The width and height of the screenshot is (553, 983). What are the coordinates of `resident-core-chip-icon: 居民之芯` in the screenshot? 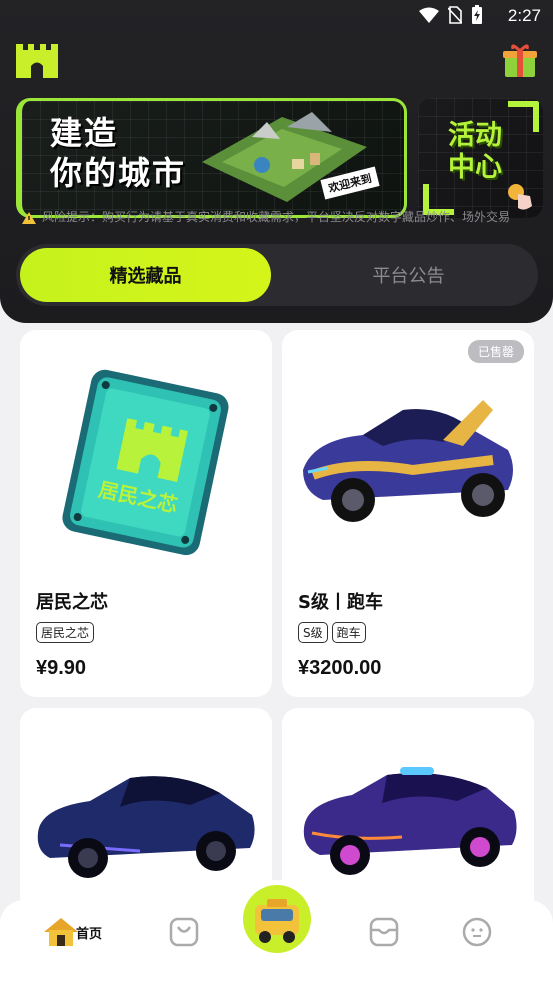 It's located at (145, 462).